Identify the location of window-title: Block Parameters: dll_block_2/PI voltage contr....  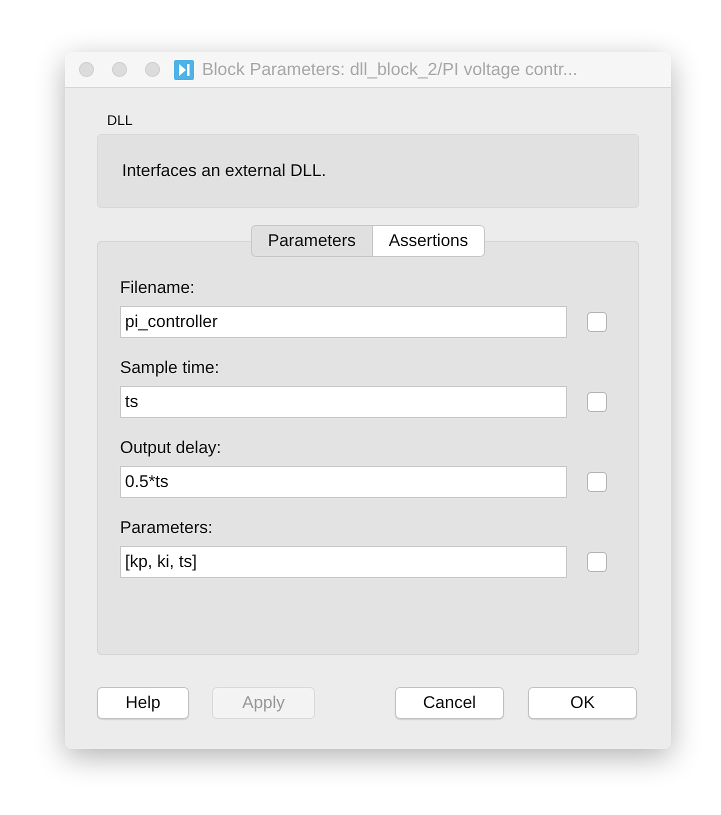
(390, 69).